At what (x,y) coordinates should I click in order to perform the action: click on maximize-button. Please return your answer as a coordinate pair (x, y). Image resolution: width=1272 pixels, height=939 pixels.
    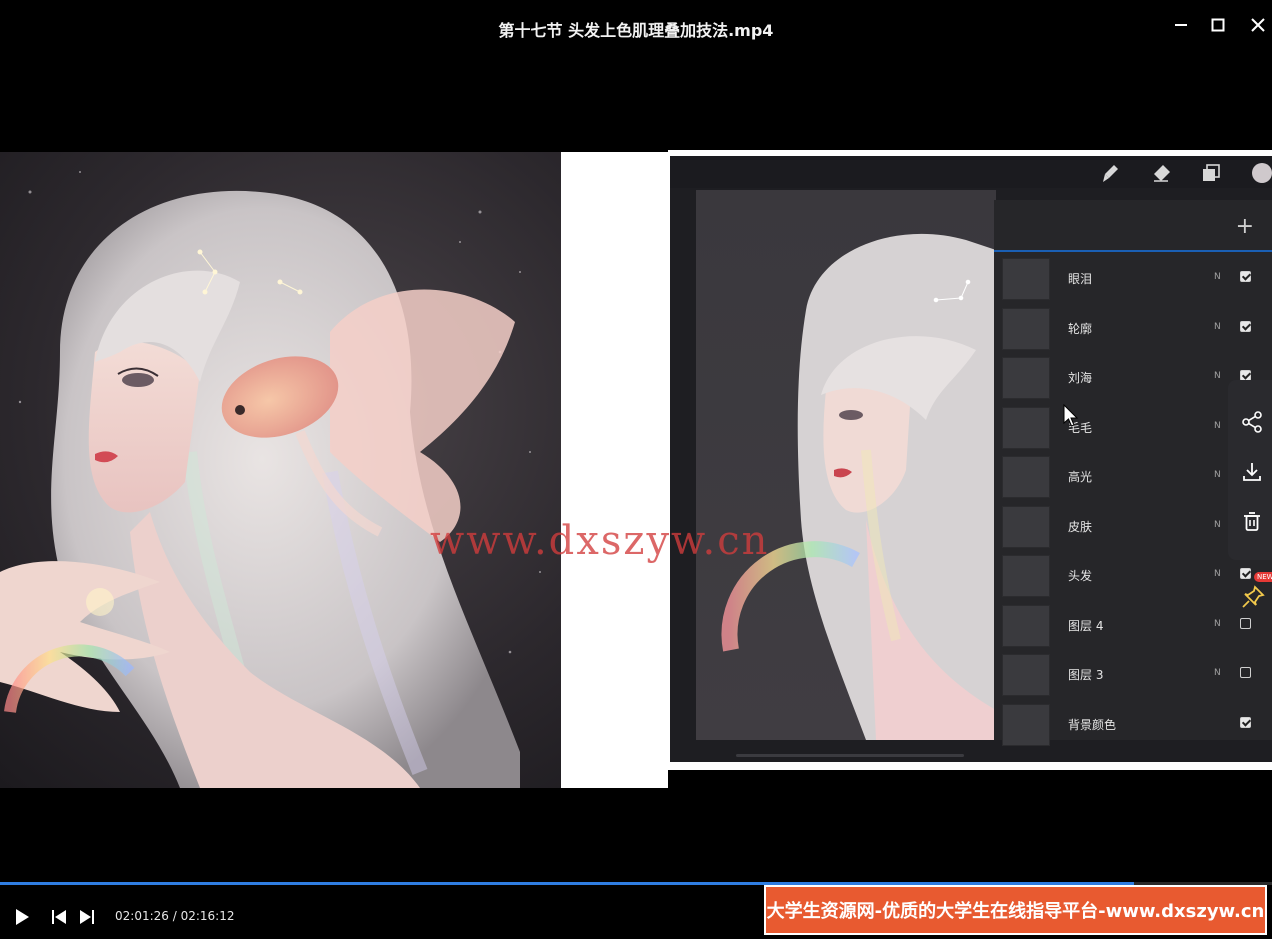
    Looking at the image, I should click on (1218, 25).